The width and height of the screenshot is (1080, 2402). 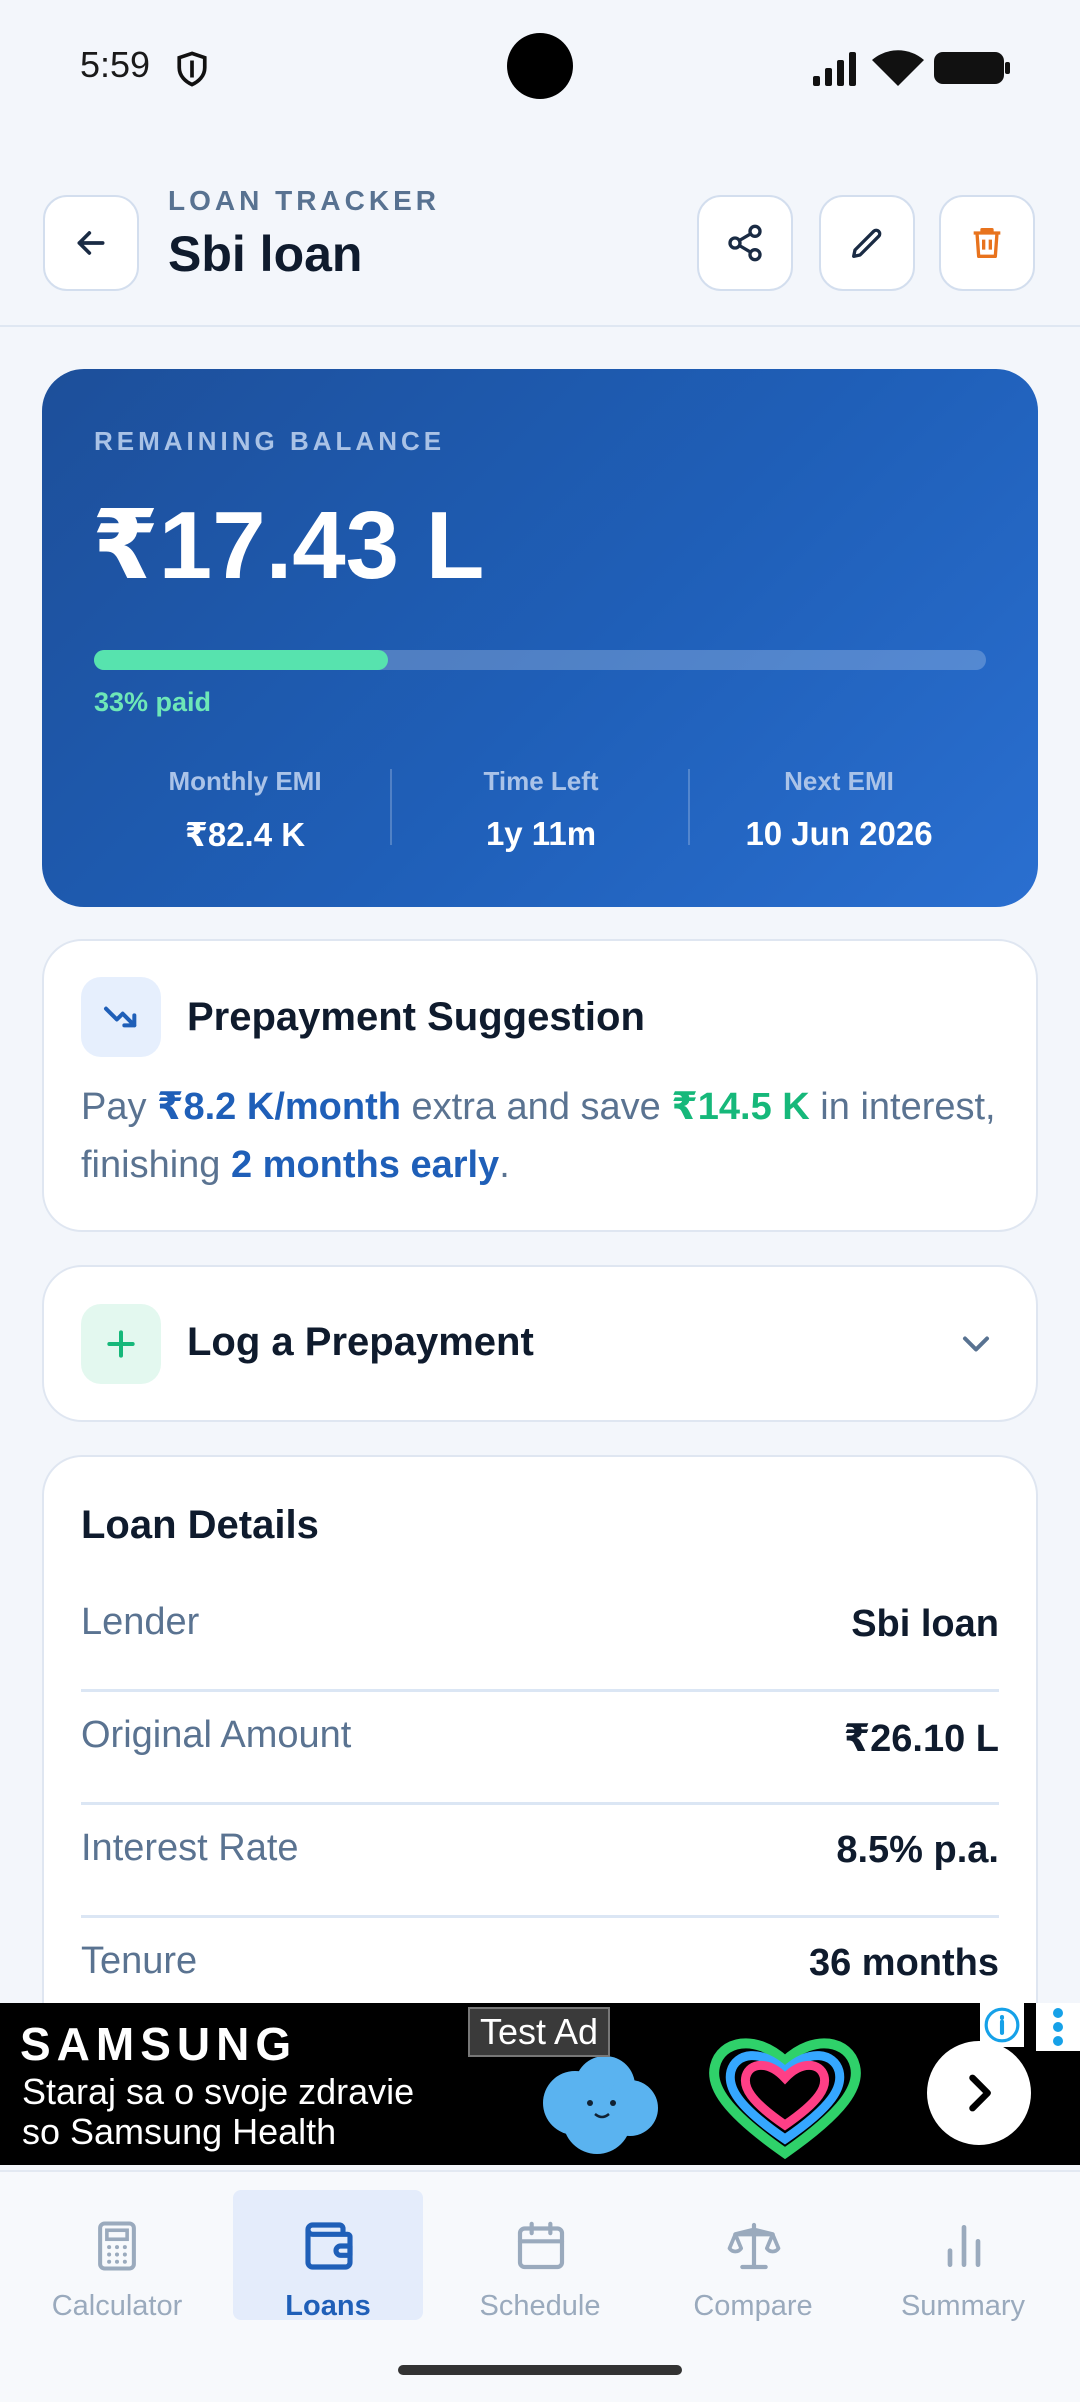 I want to click on app-header: LOAN TRACKER Sbi loan, so click(x=540, y=231).